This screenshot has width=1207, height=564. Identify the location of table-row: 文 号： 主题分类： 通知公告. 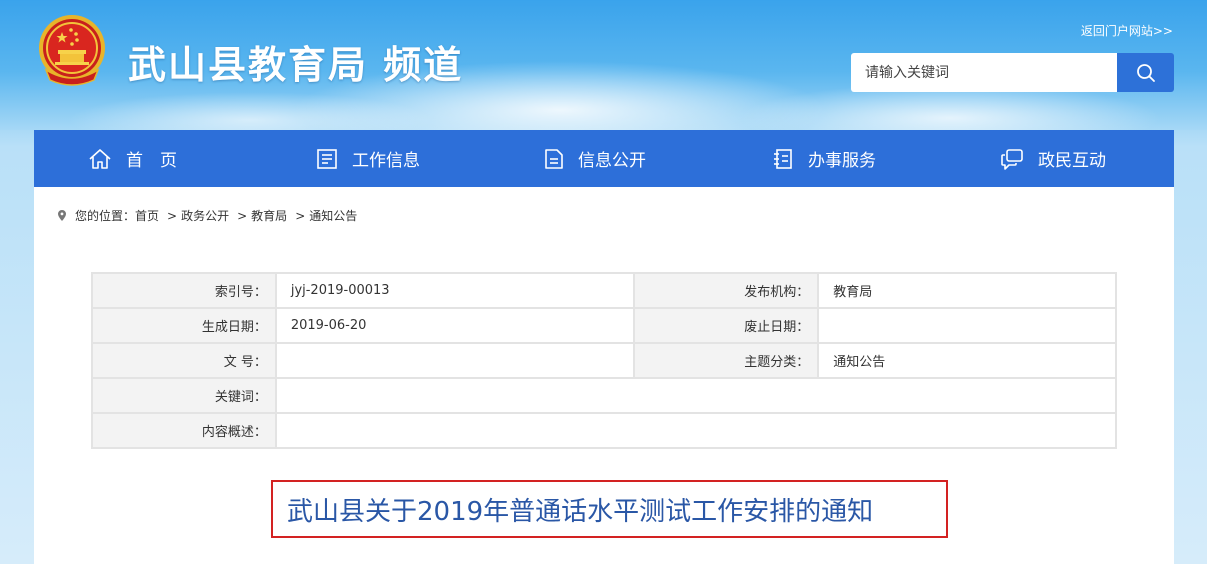
(604, 360).